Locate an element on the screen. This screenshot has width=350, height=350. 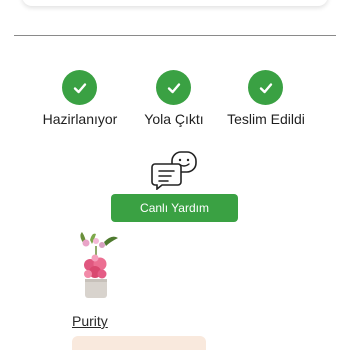
previous-card is located at coordinates (175, 3).